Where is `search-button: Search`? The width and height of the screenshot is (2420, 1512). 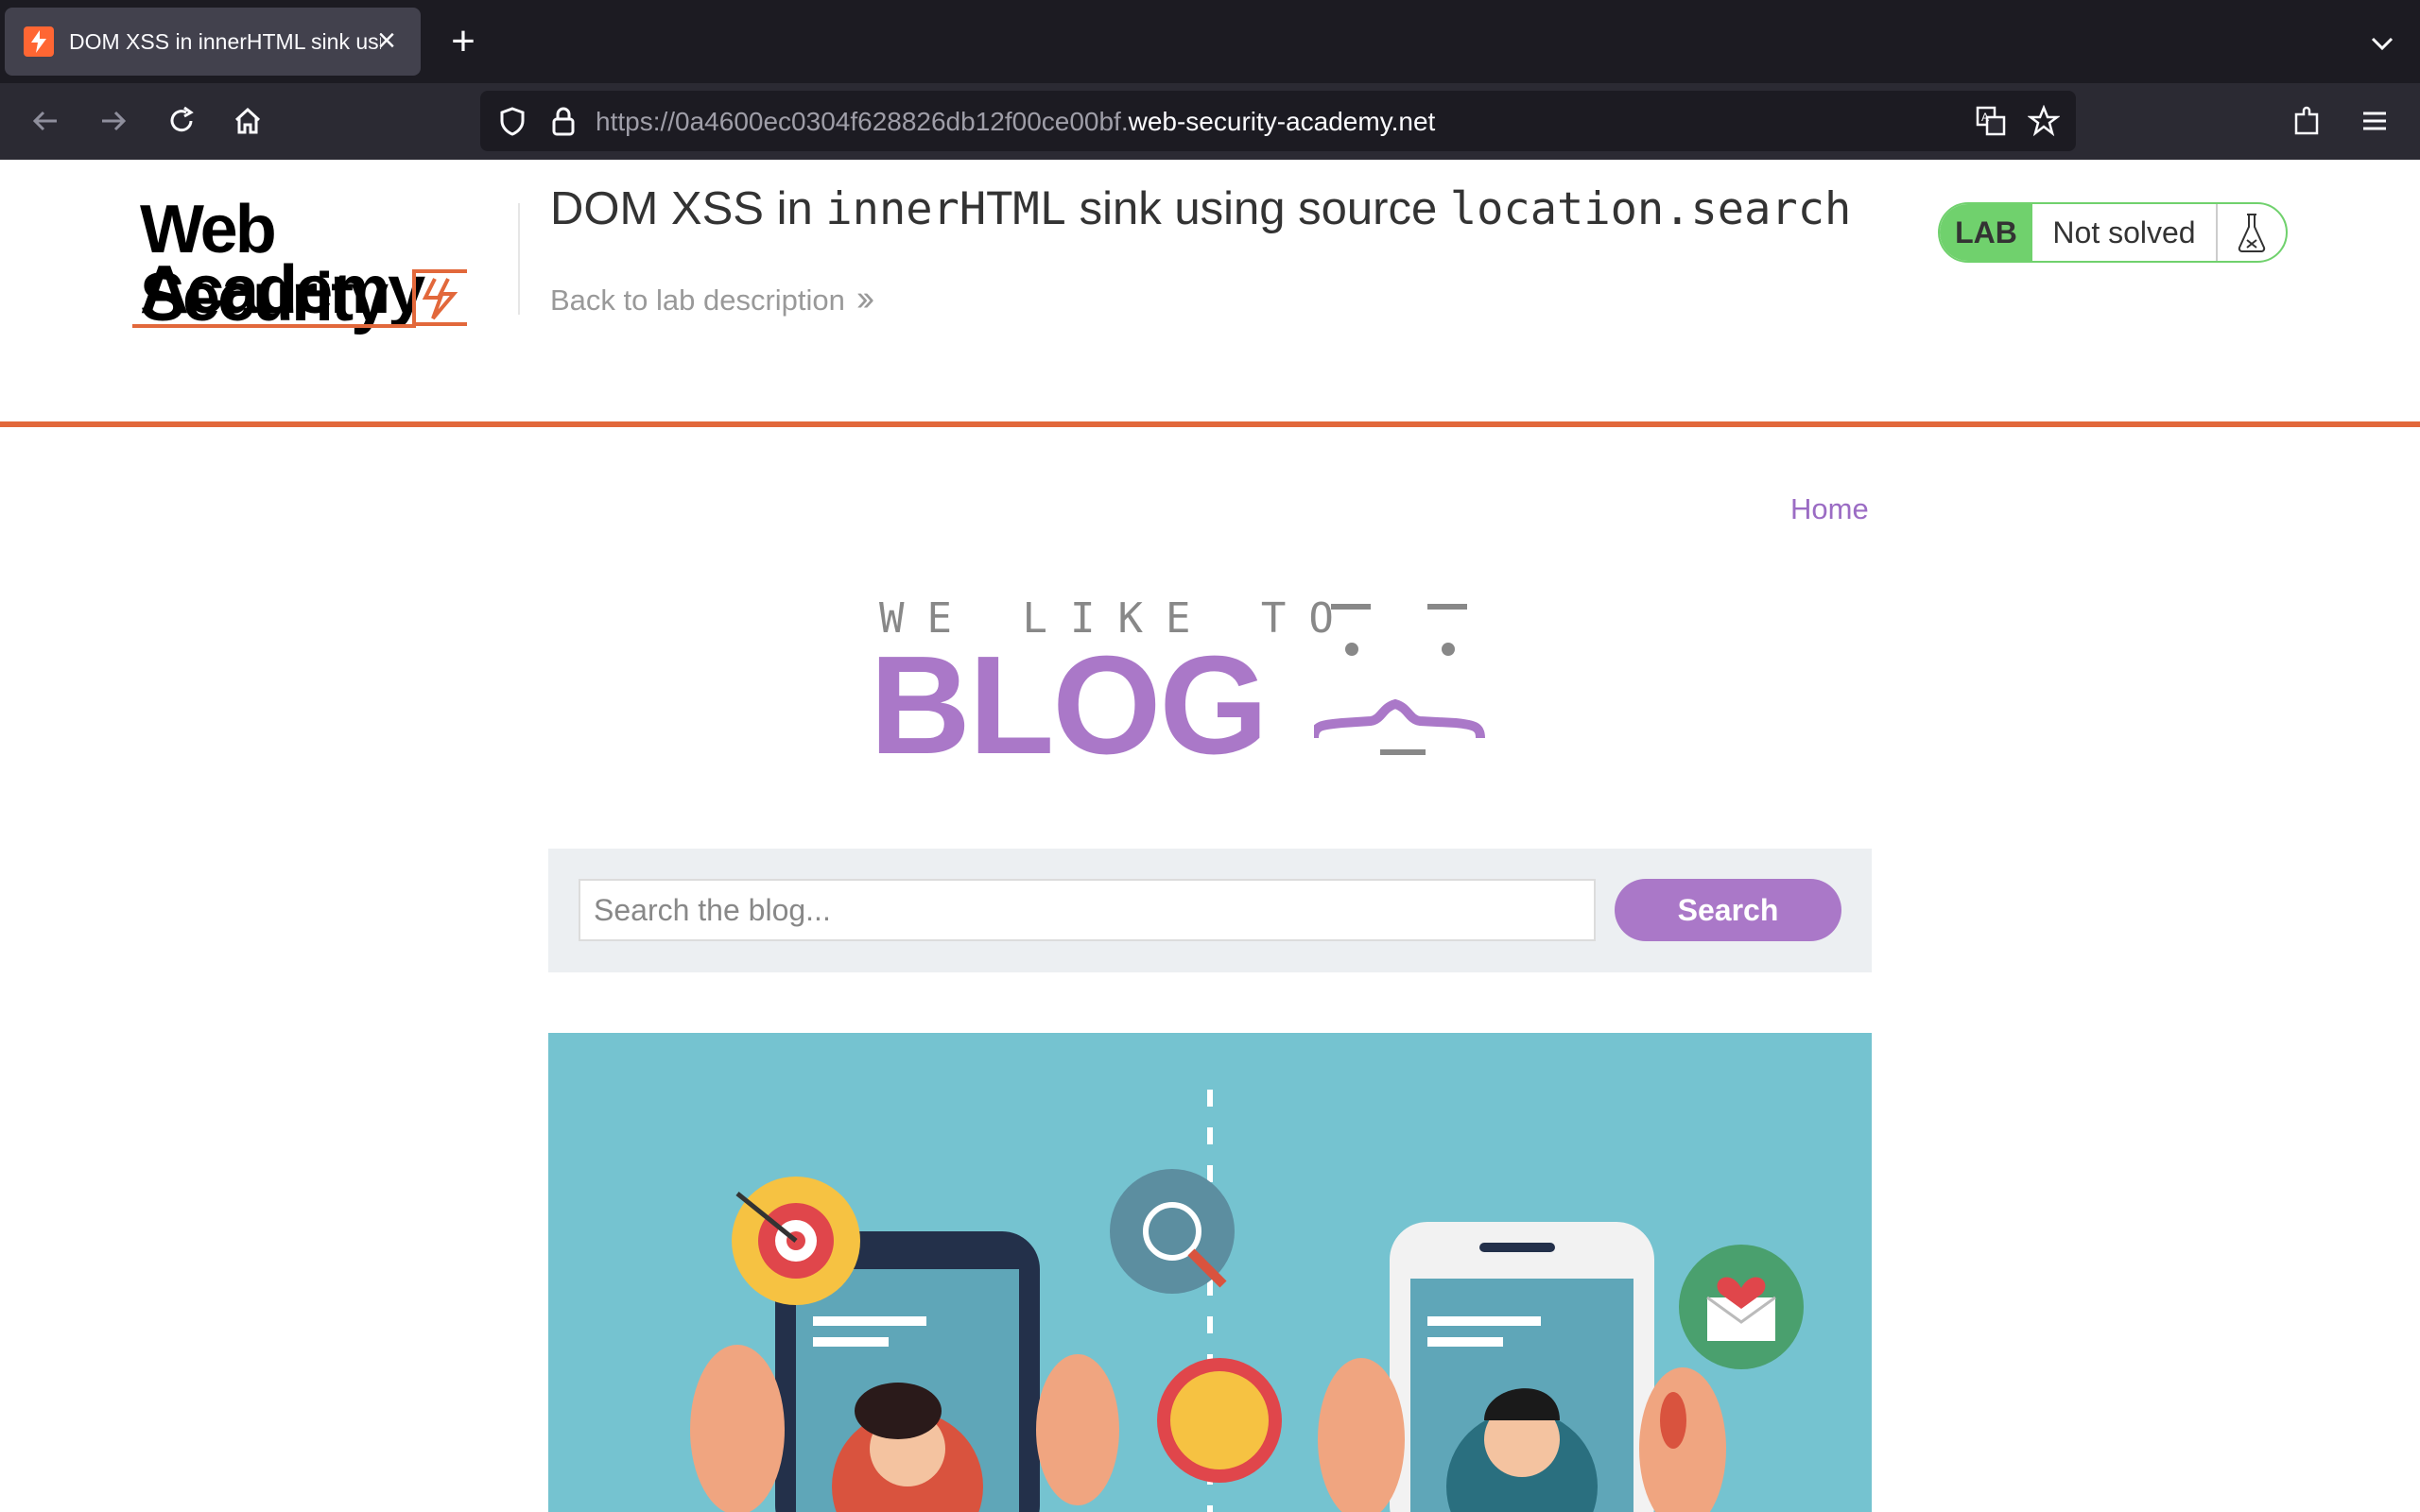
search-button: Search is located at coordinates (1728, 910).